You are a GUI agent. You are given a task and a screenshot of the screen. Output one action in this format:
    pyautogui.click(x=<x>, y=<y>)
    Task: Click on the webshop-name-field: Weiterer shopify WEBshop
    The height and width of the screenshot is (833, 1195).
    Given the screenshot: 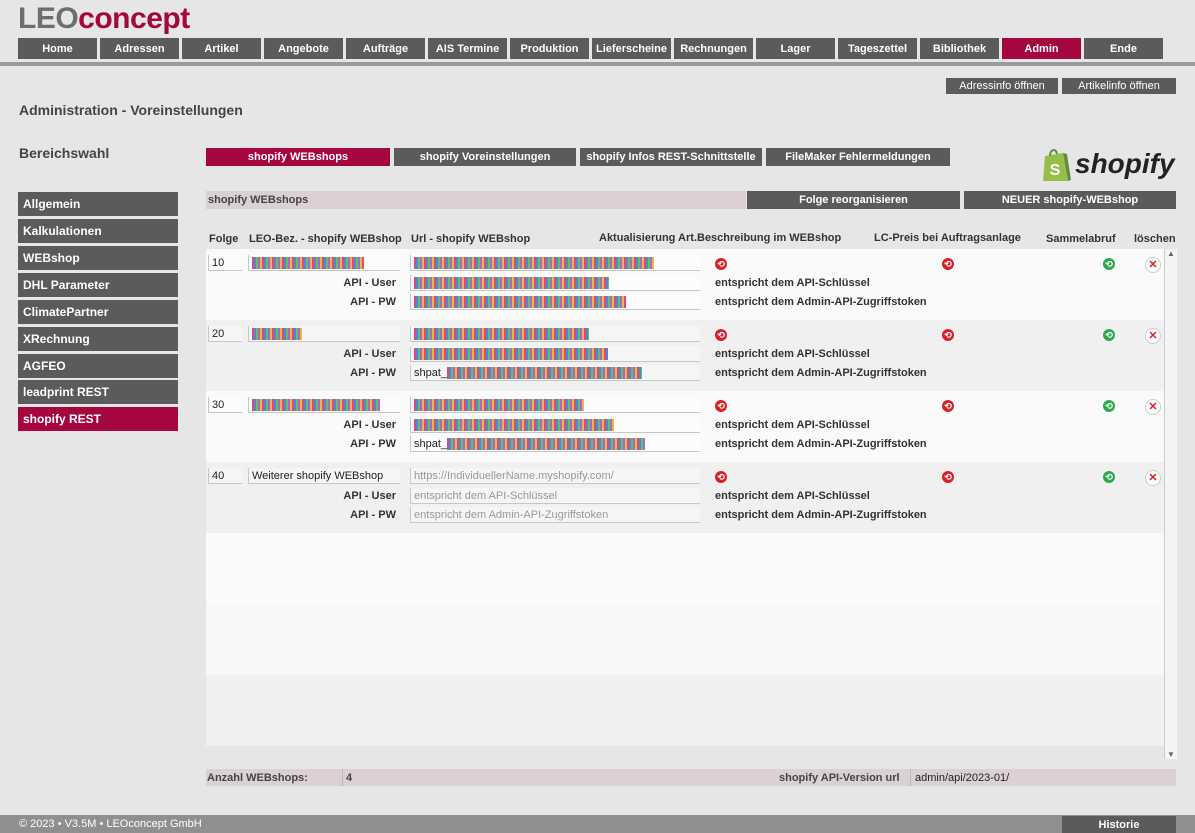 What is the action you would take?
    pyautogui.click(x=324, y=476)
    